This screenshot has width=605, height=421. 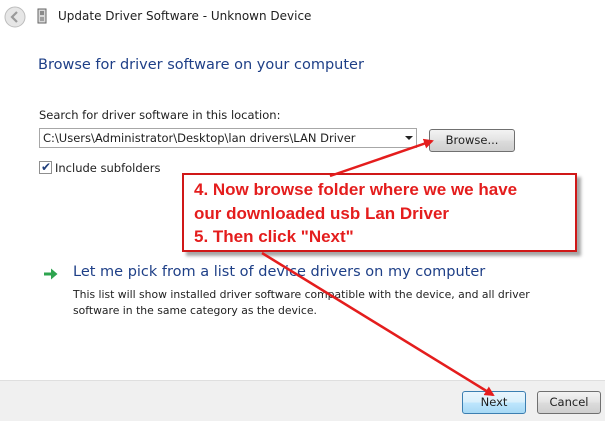 I want to click on next-button: Next, so click(x=494, y=402).